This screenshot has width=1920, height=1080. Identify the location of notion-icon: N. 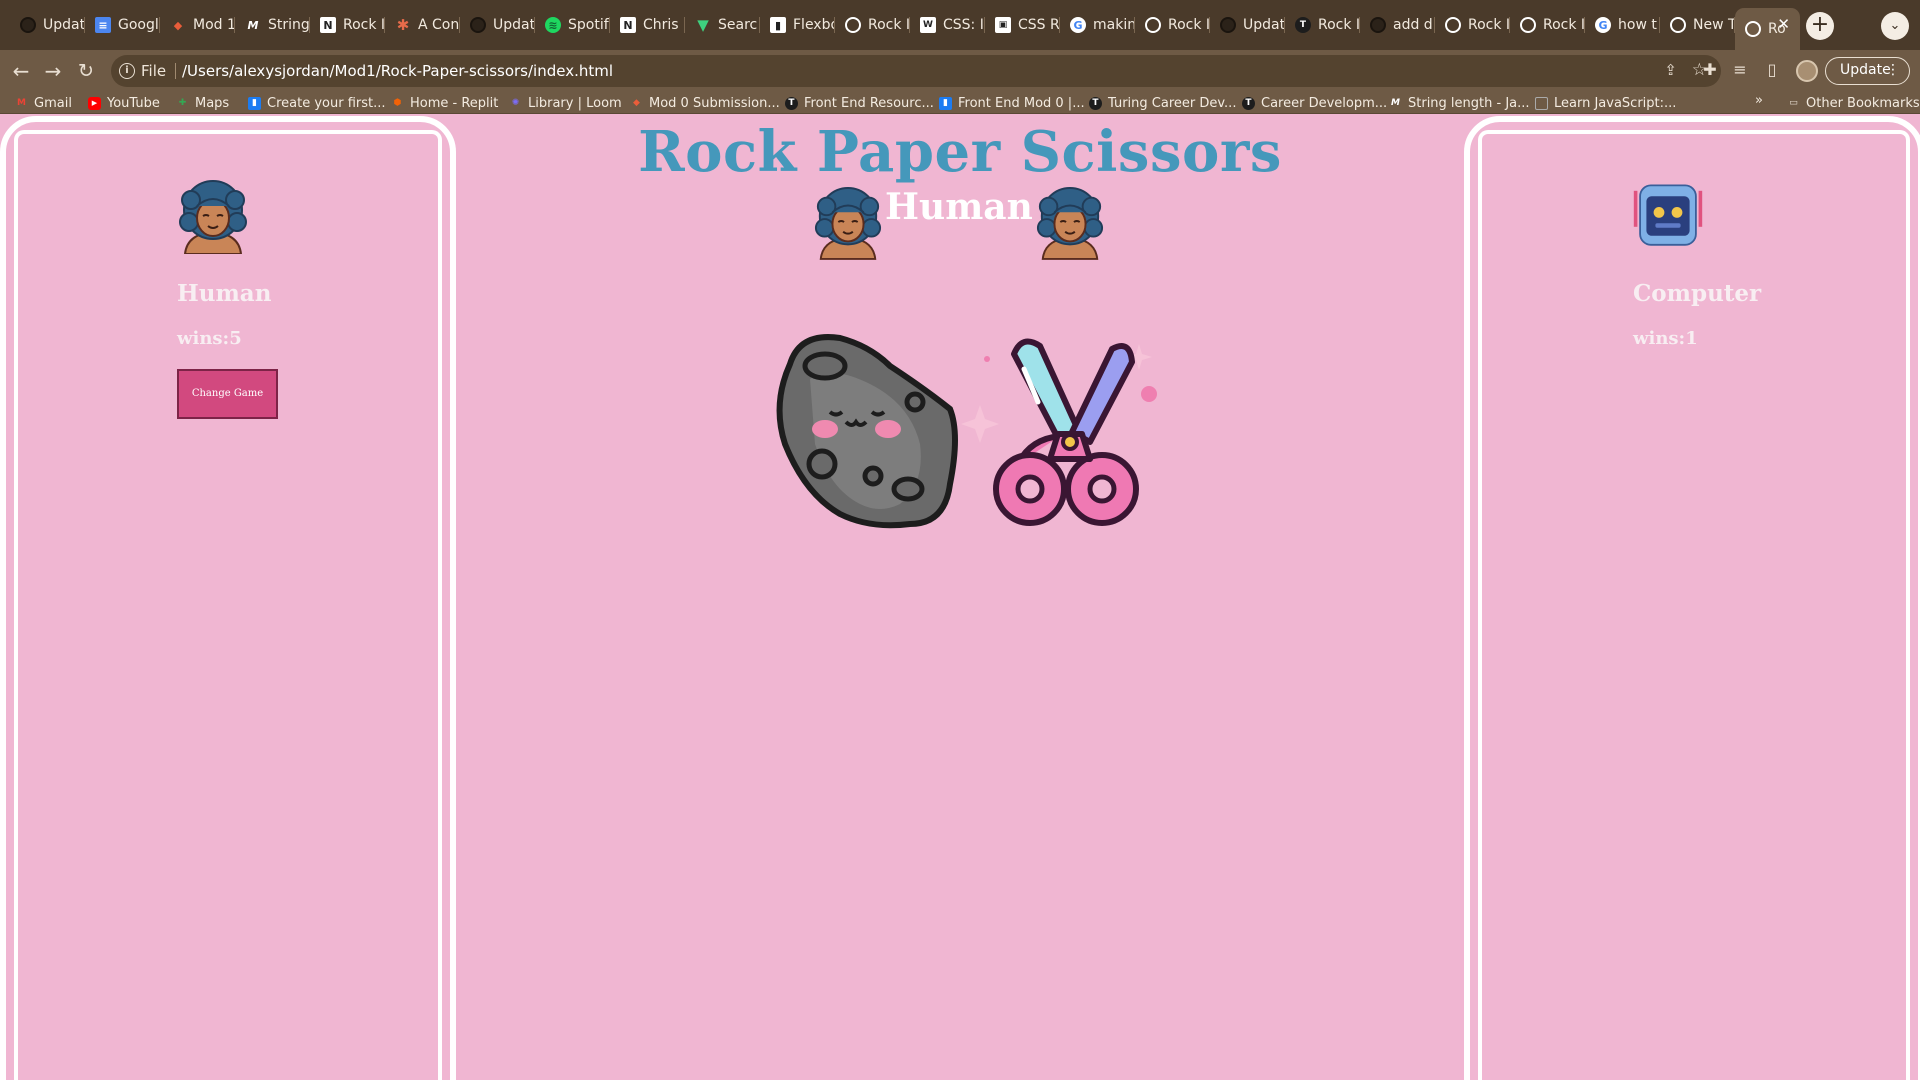
(328, 25).